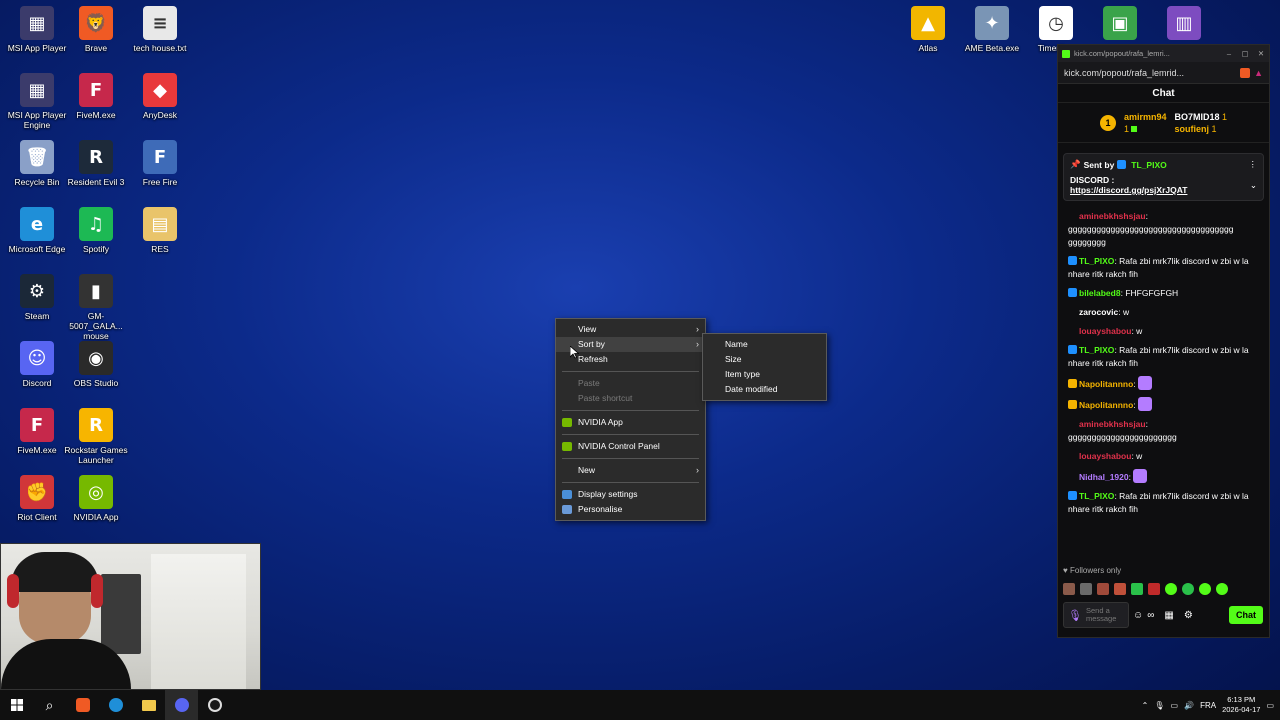 The height and width of the screenshot is (720, 1280). What do you see at coordinates (37, 364) in the screenshot?
I see `desktop-icon-discord: ☺ Discord` at bounding box center [37, 364].